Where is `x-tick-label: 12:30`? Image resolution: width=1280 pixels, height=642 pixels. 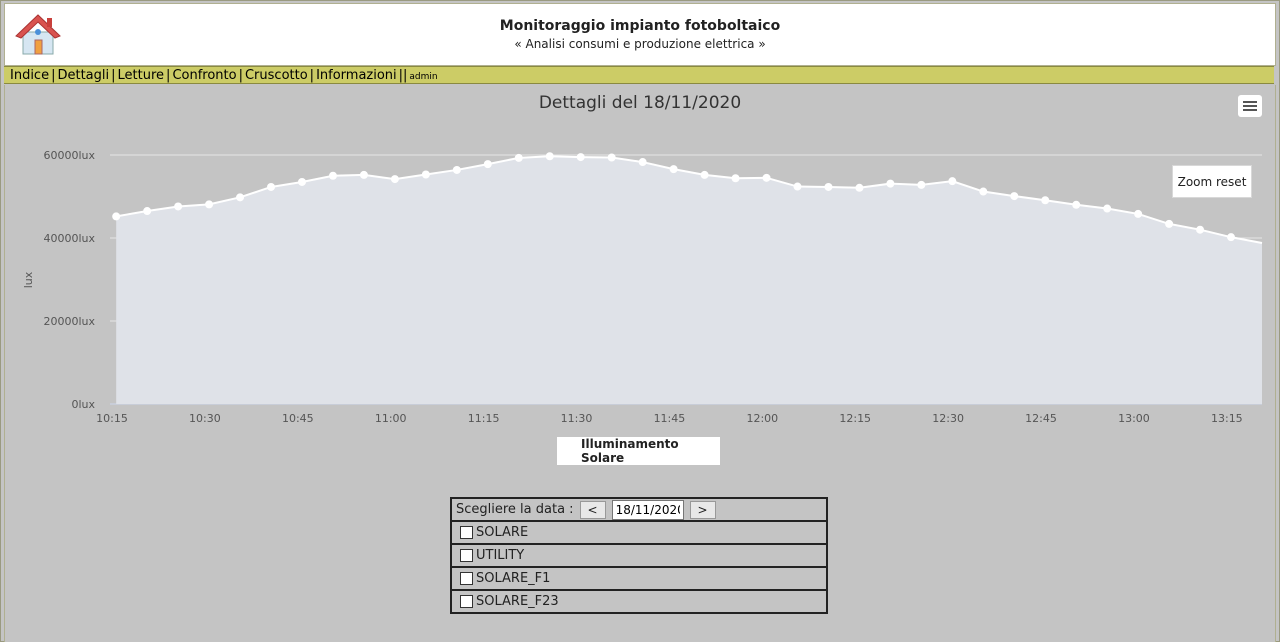 x-tick-label: 12:30 is located at coordinates (948, 418).